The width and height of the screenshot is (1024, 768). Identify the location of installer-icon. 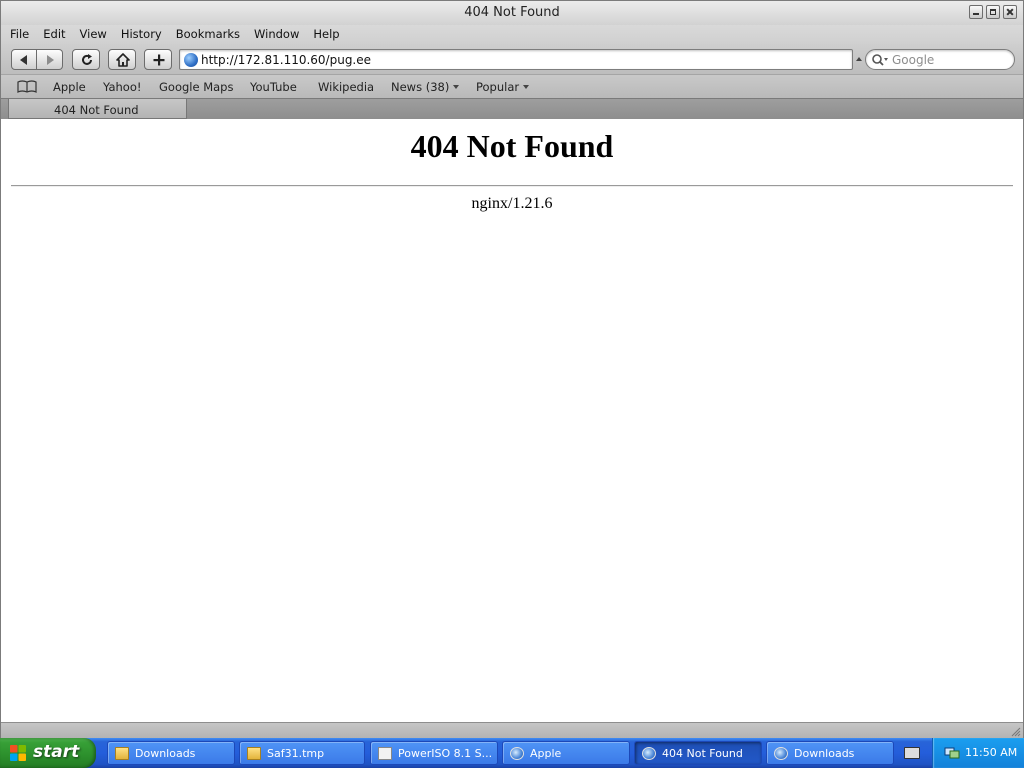
(385, 753).